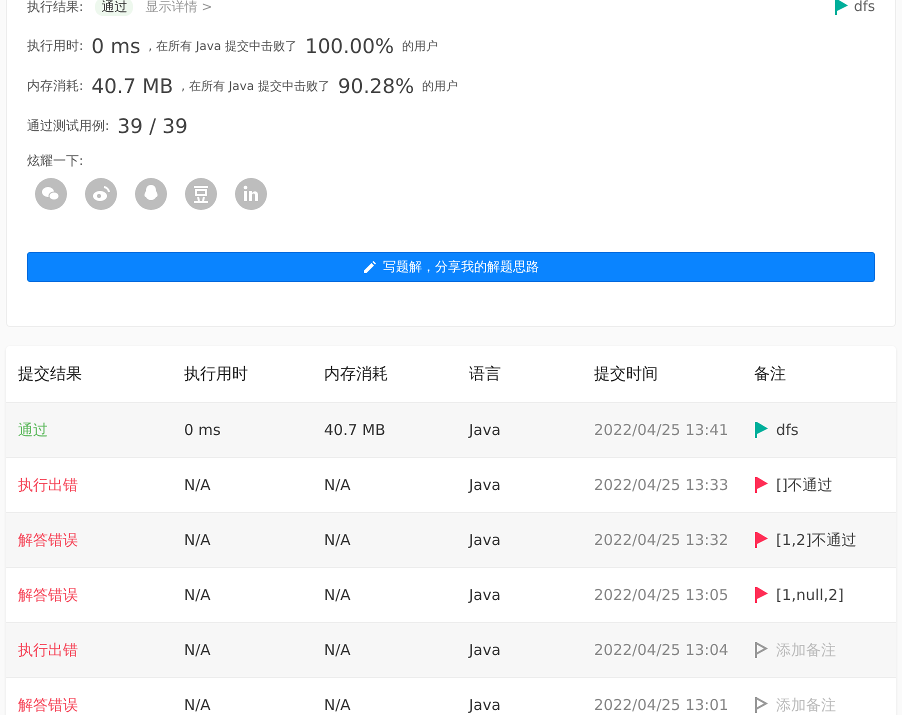 The image size is (902, 715). I want to click on table-cell-text: 0 ms, so click(203, 430).